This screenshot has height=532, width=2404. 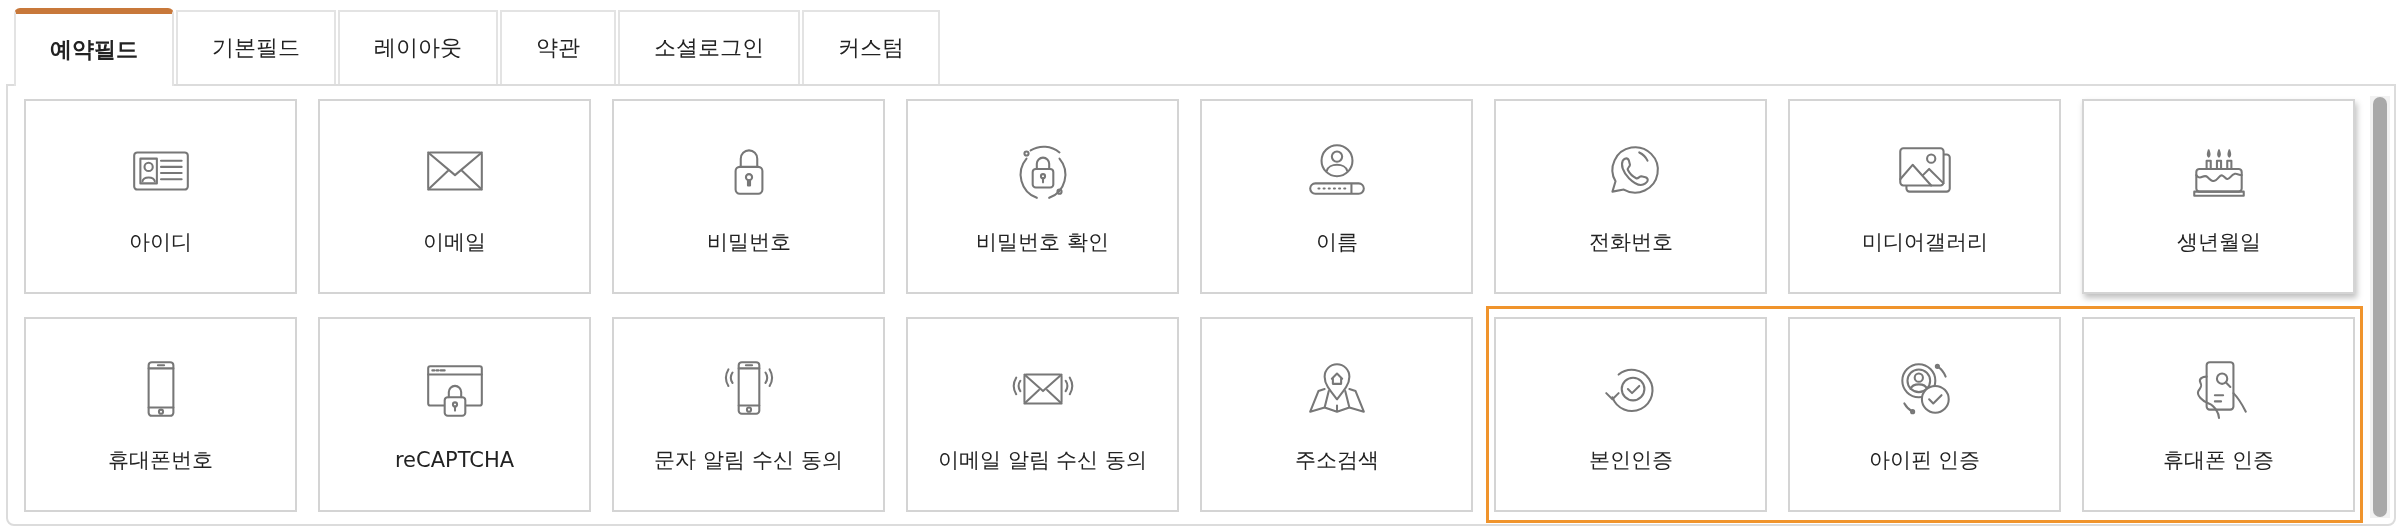 I want to click on field-label: 아이디, so click(x=160, y=242).